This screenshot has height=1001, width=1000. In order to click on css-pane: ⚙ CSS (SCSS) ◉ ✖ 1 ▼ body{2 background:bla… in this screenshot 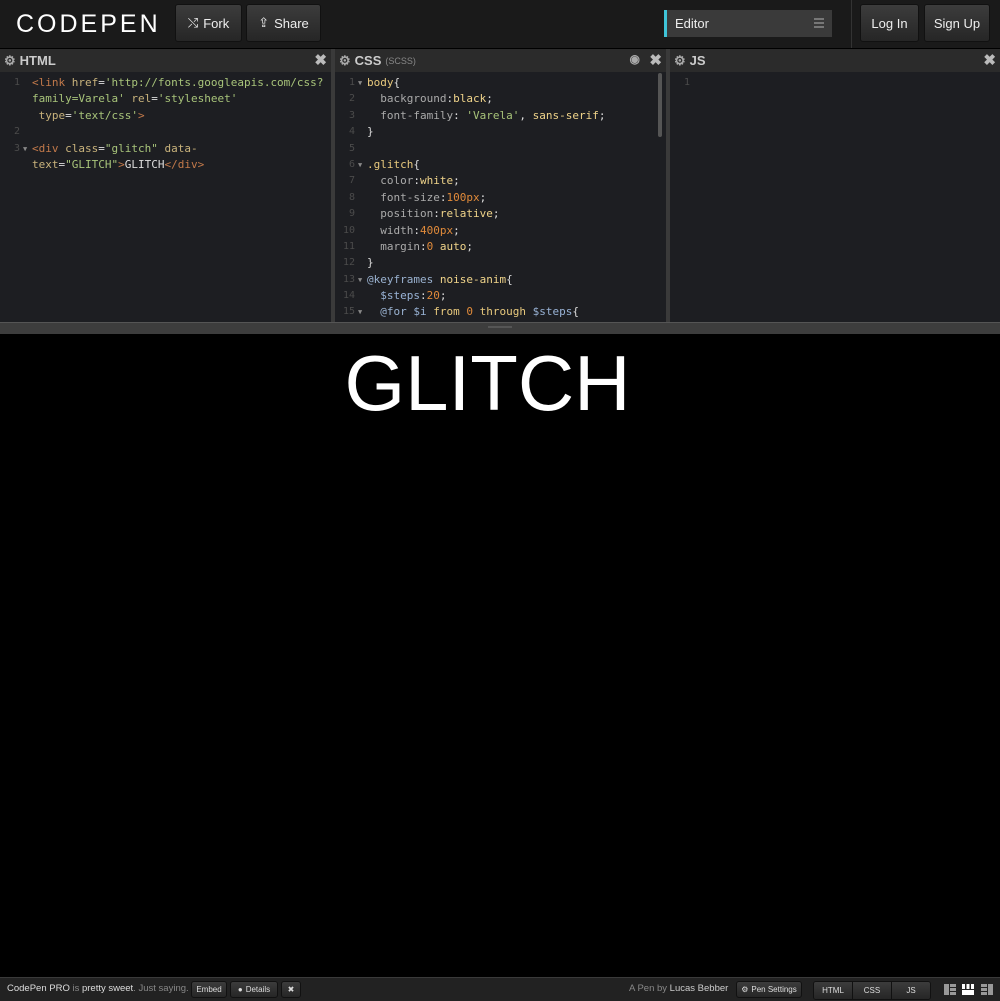, I will do `click(500, 185)`.